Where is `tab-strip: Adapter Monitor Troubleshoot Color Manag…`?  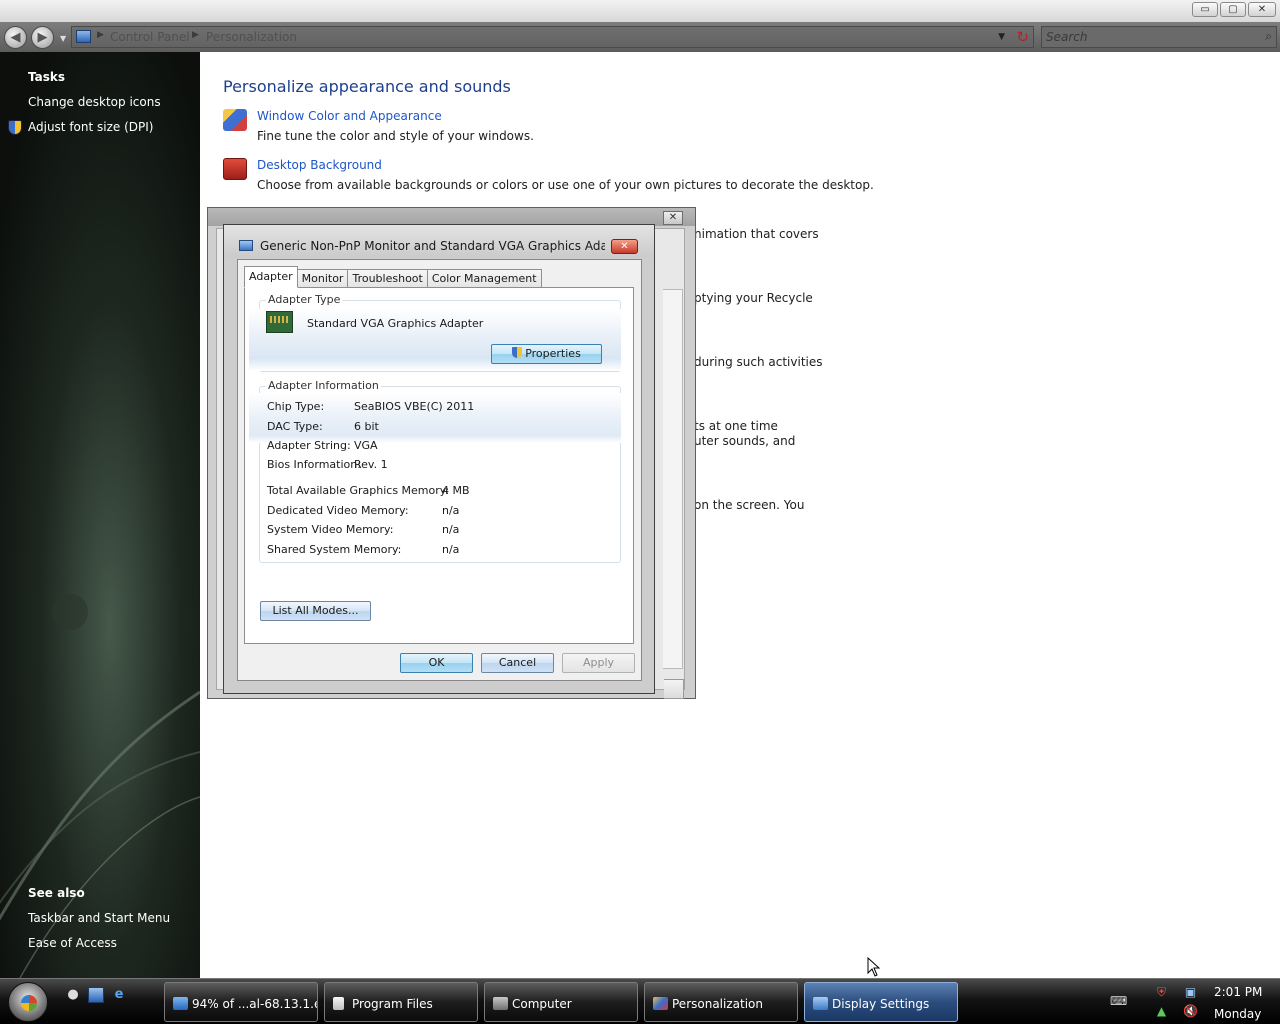 tab-strip: Adapter Monitor Troubleshoot Color Manag… is located at coordinates (393, 277).